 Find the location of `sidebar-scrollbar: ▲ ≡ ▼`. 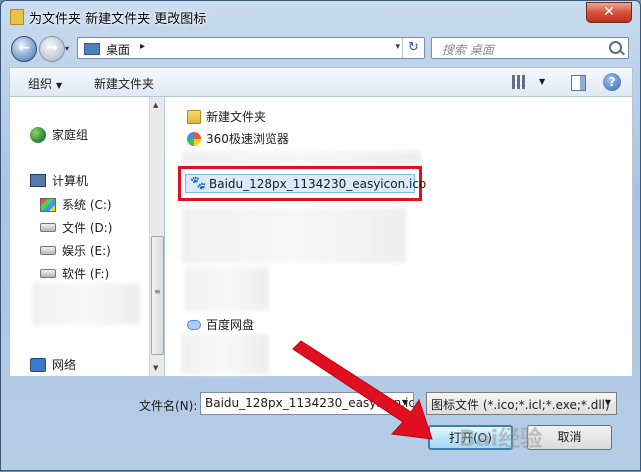

sidebar-scrollbar: ▲ ≡ ▼ is located at coordinates (156, 236).